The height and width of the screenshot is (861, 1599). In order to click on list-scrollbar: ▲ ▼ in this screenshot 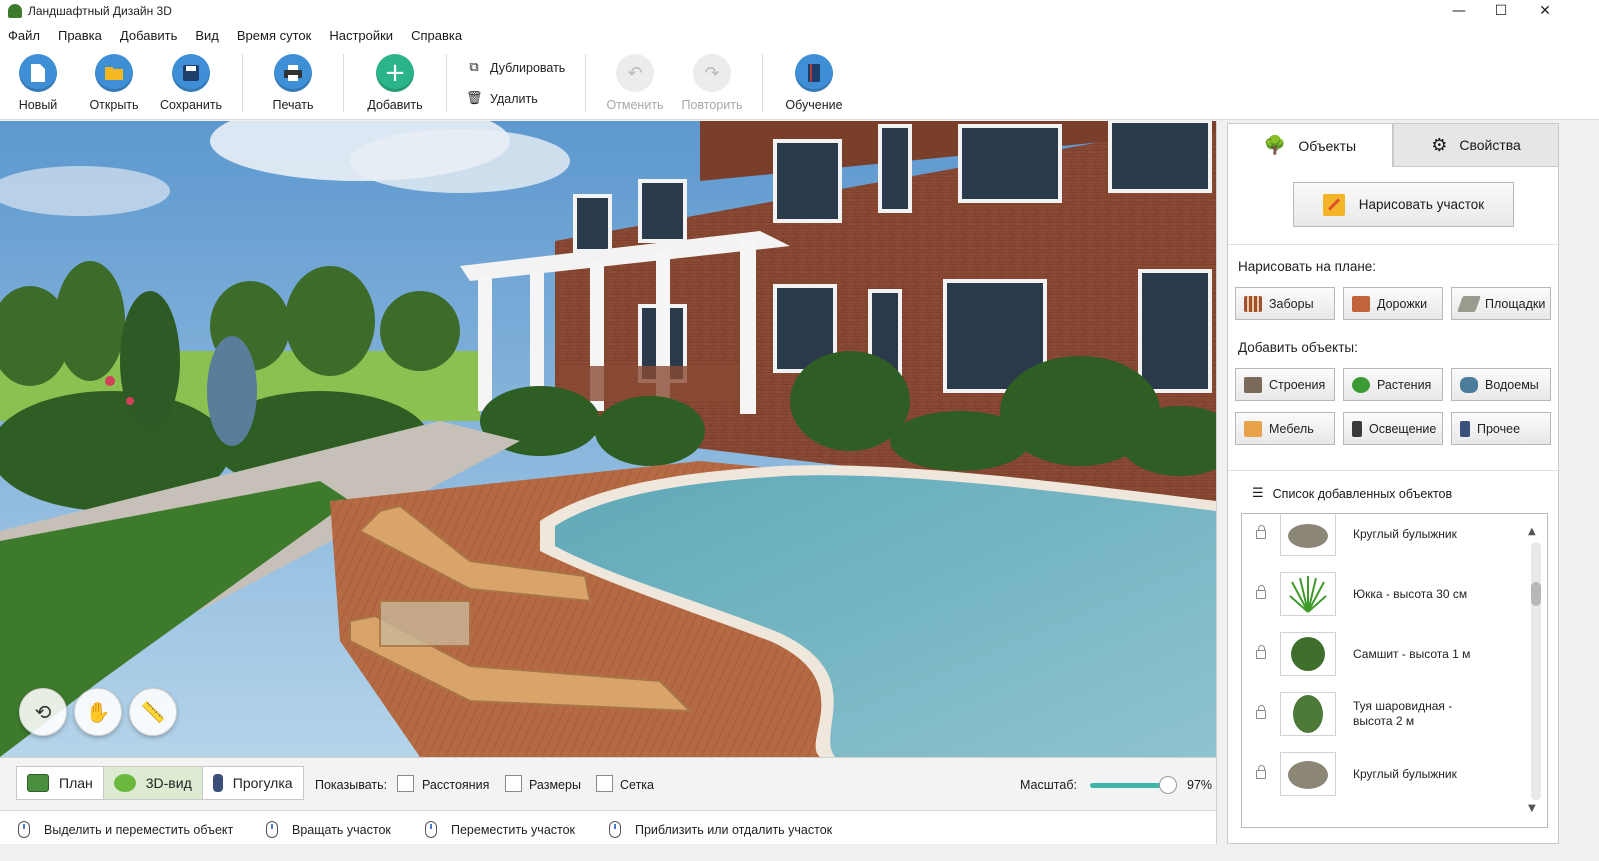, I will do `click(1534, 668)`.